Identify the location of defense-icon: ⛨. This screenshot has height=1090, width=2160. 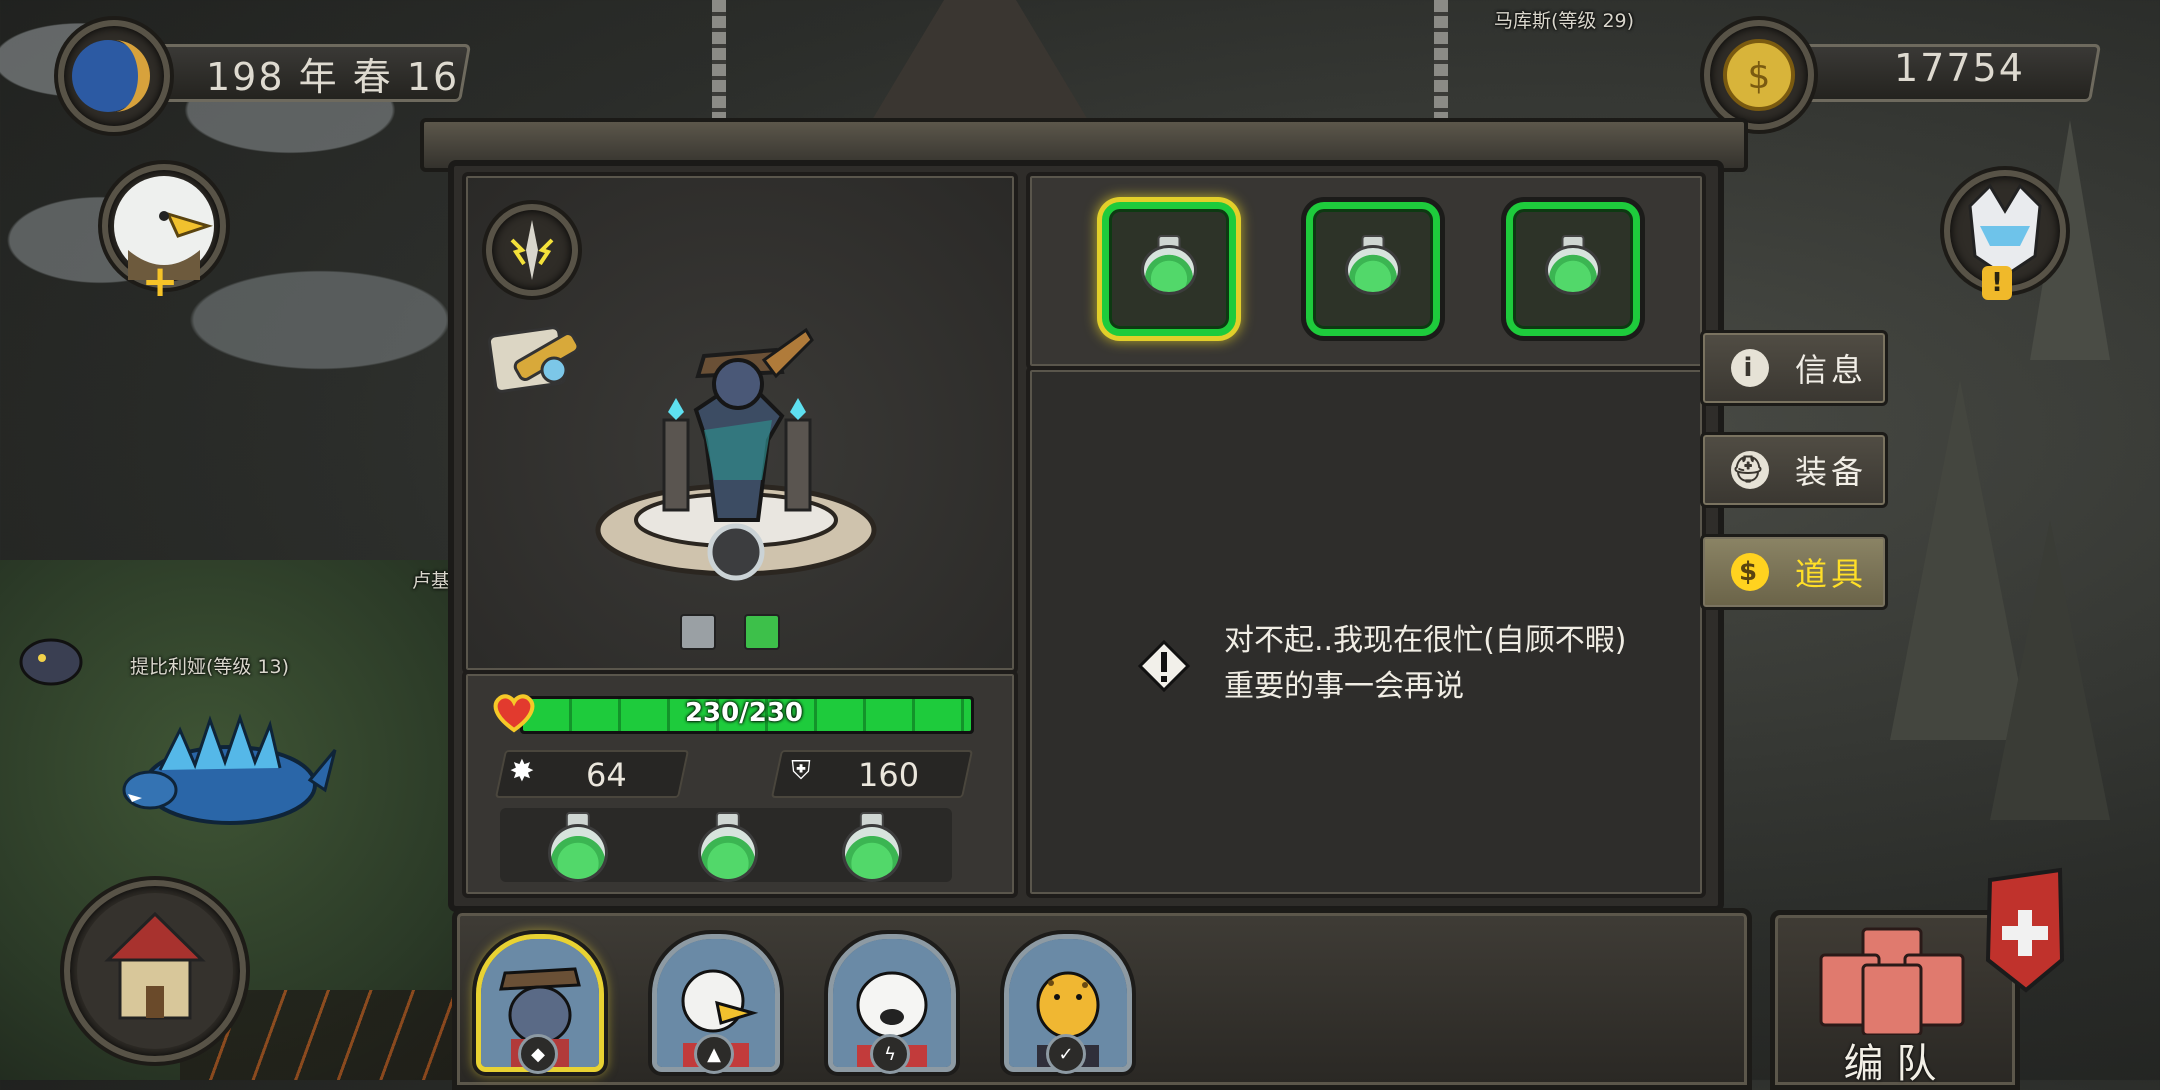
(801, 771).